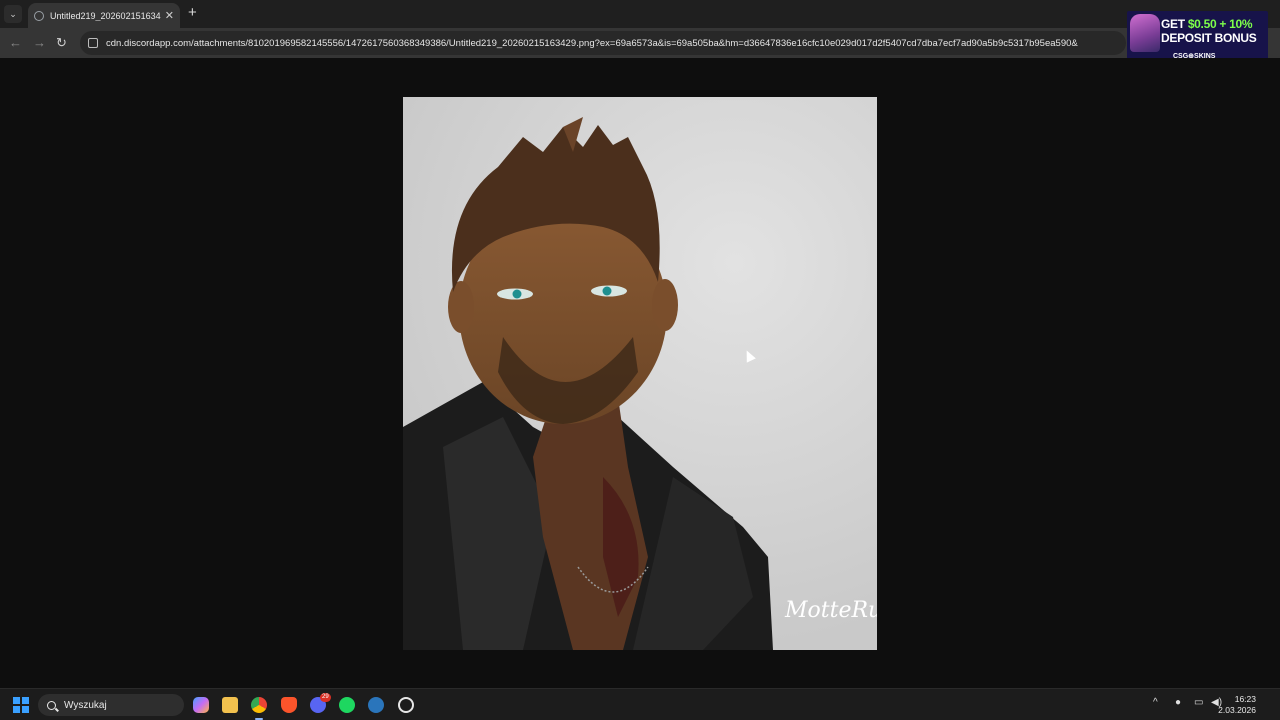 The height and width of the screenshot is (720, 1280). What do you see at coordinates (13, 14) in the screenshot?
I see `tab-search-dropdown: ⌄` at bounding box center [13, 14].